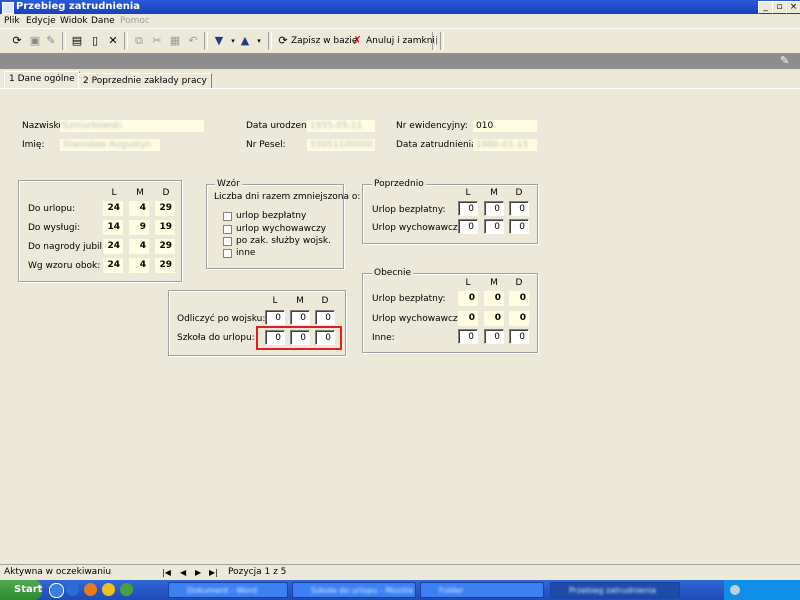  I want to click on wojsko-d-input: 0, so click(325, 317).